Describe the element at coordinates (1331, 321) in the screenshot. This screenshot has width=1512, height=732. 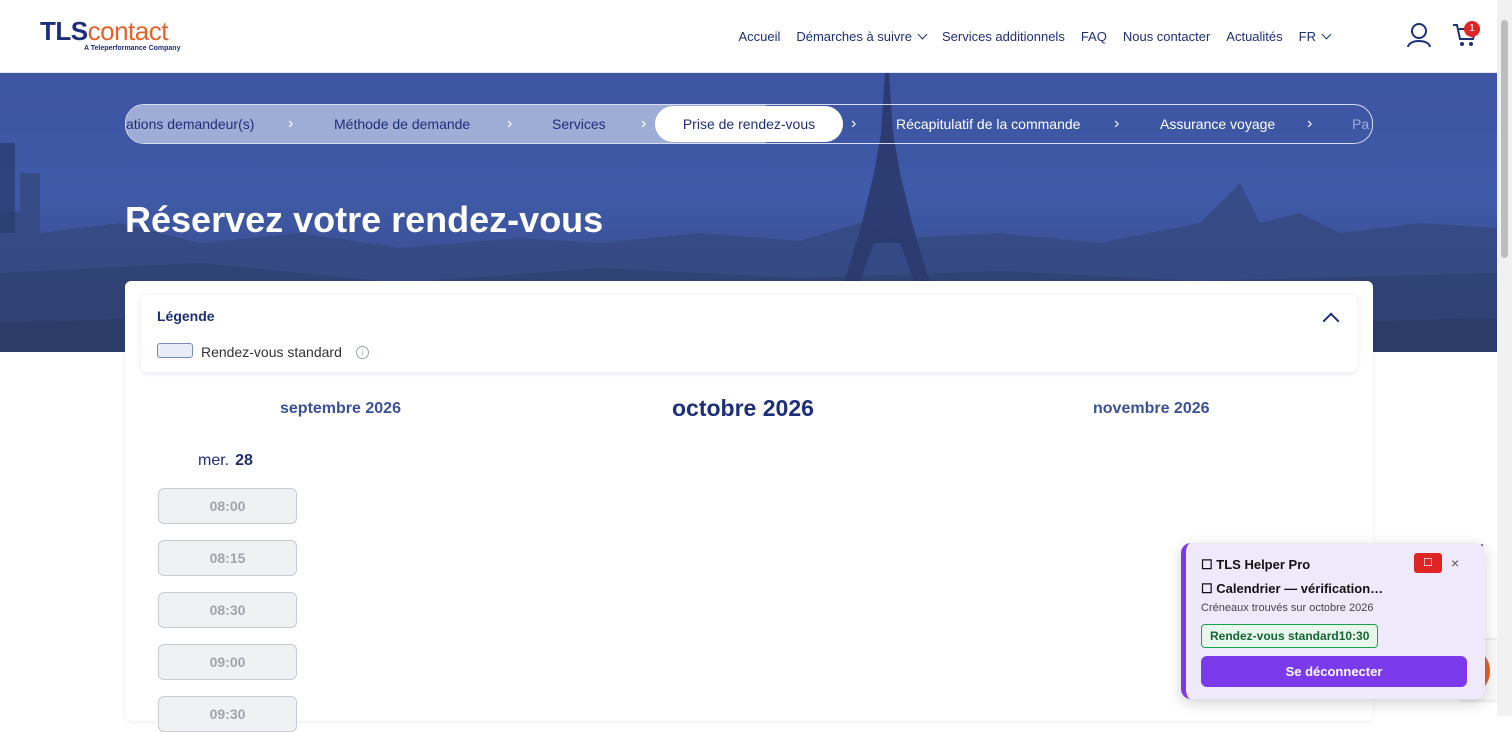
I see `chevron-up-icon` at that location.